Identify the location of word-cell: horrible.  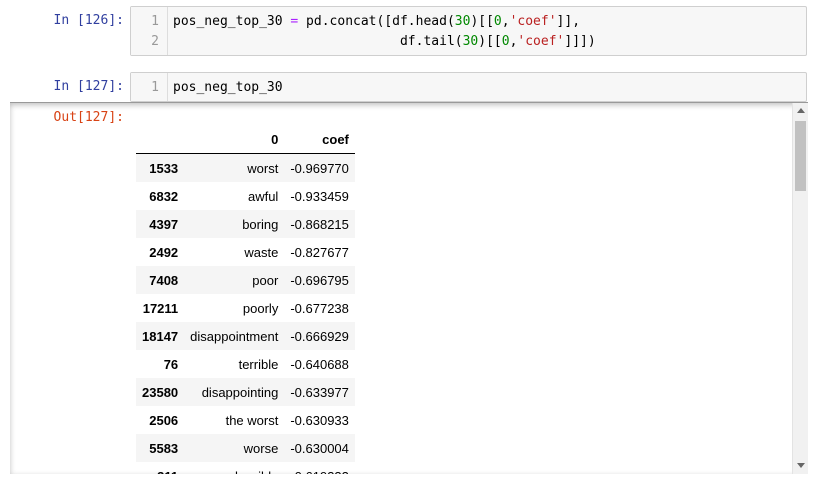
(234, 468).